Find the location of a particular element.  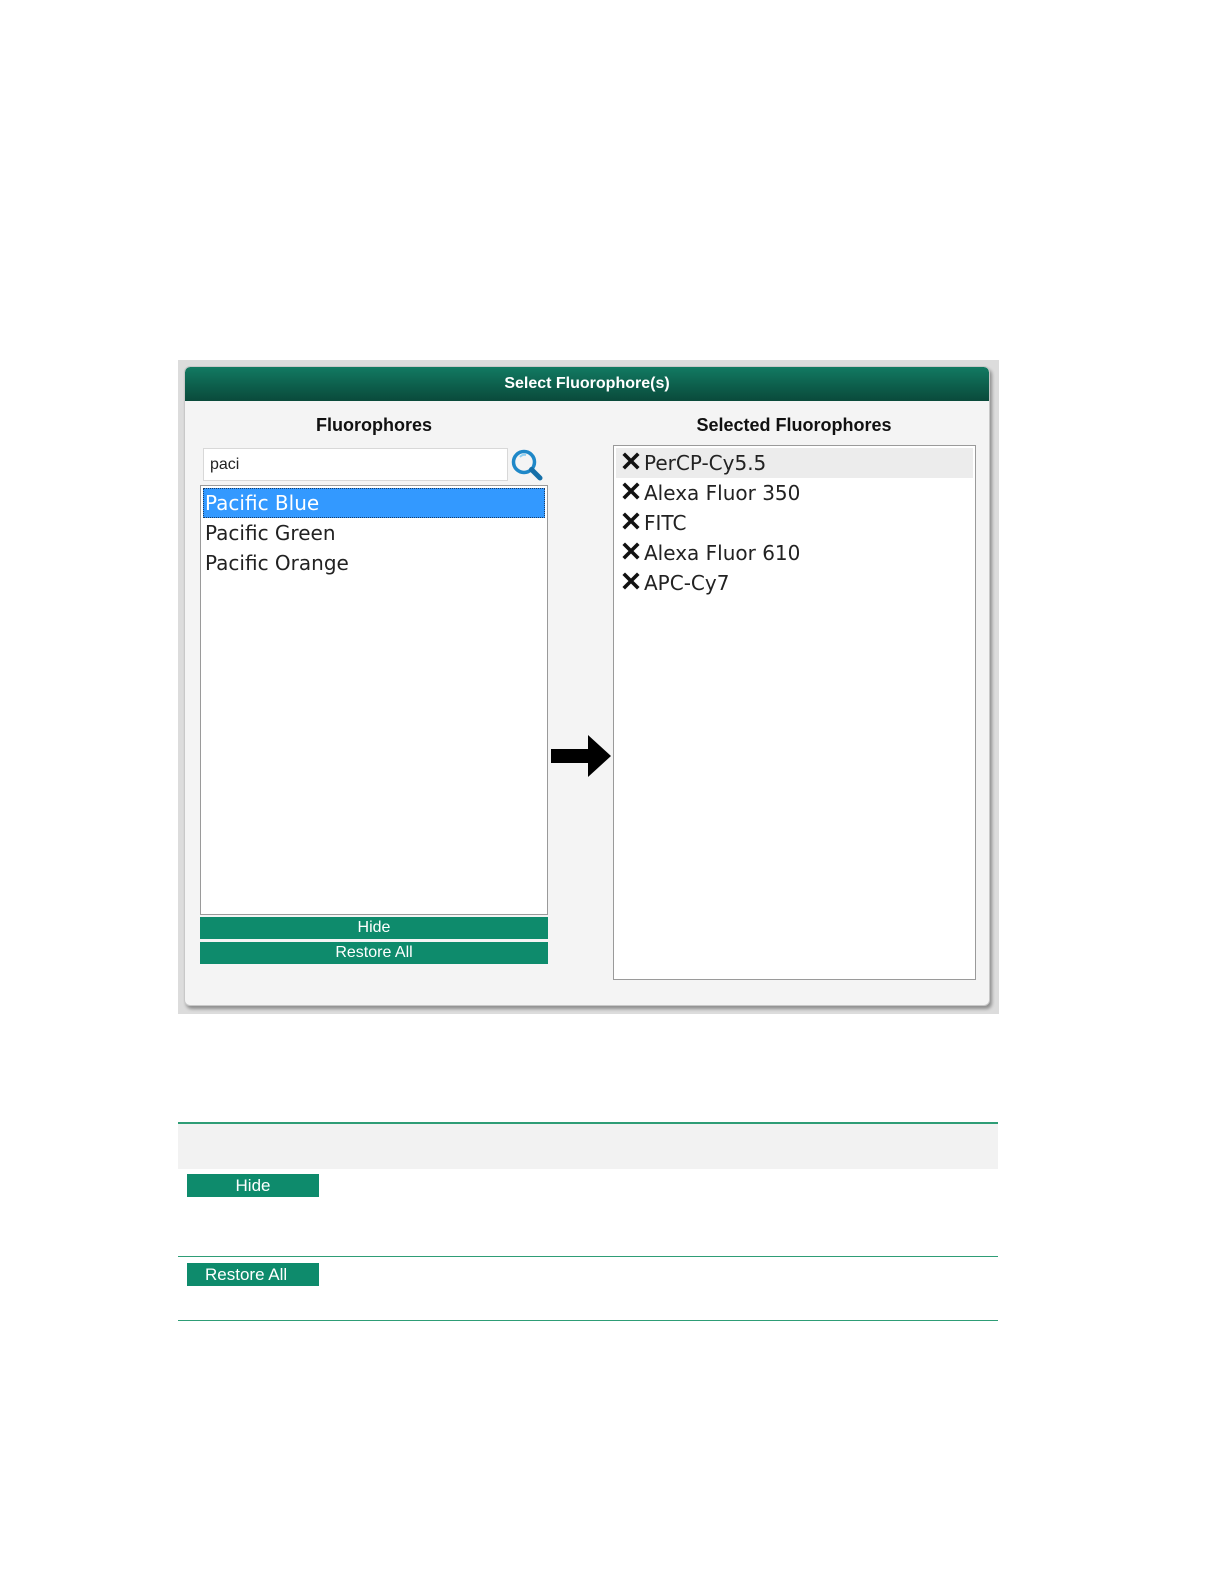

available-list-item: Pacific Blue is located at coordinates (374, 503).